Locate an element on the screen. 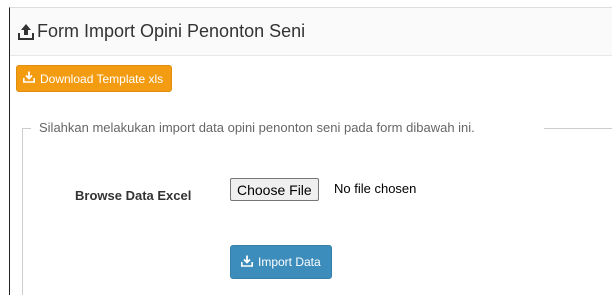  download-template-label: Download Template xls is located at coordinates (102, 78).